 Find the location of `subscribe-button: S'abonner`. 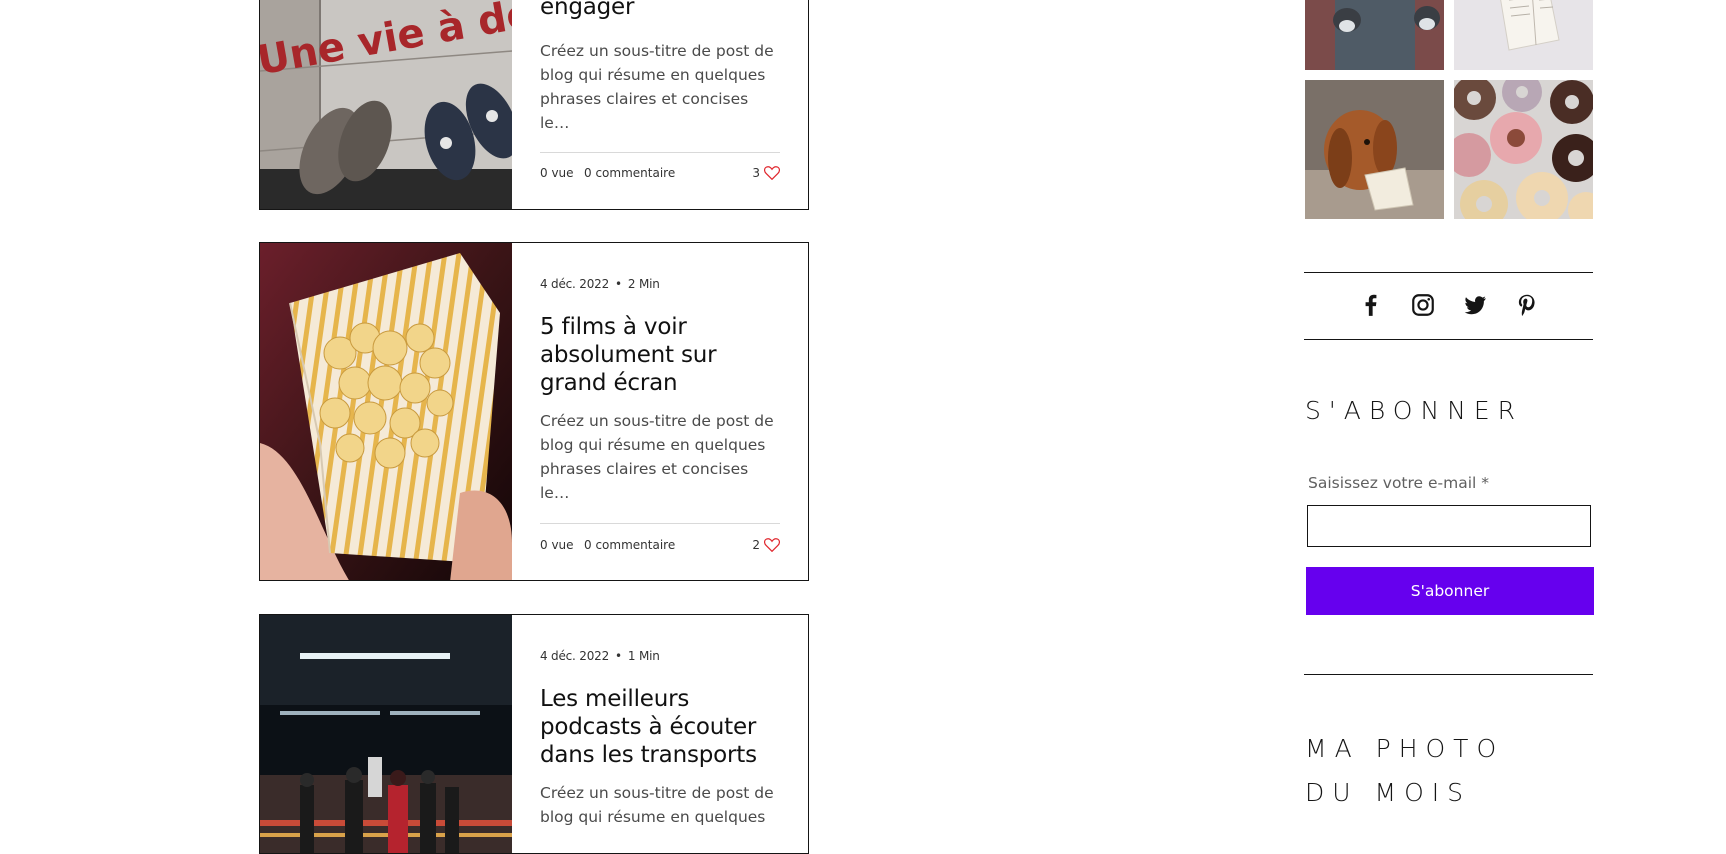

subscribe-button: S'abonner is located at coordinates (1450, 591).